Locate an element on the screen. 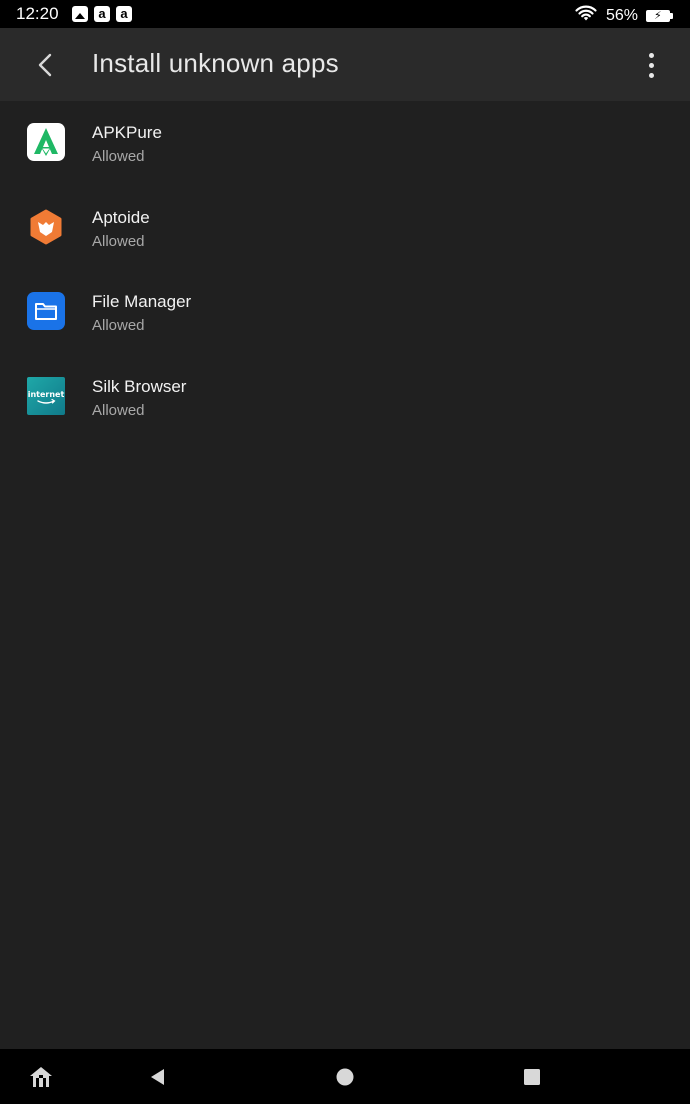 The image size is (690, 1104). status-bar: 12:20 a a 56% ⚡ is located at coordinates (345, 14).